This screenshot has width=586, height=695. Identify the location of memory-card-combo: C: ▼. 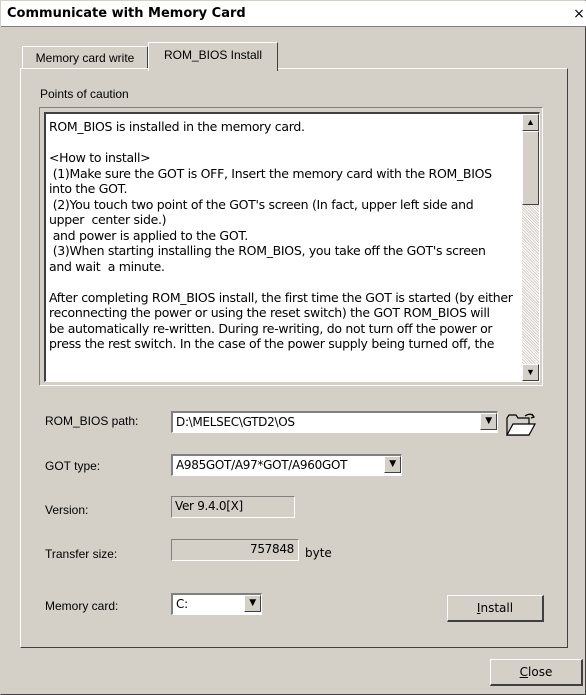
(216, 604).